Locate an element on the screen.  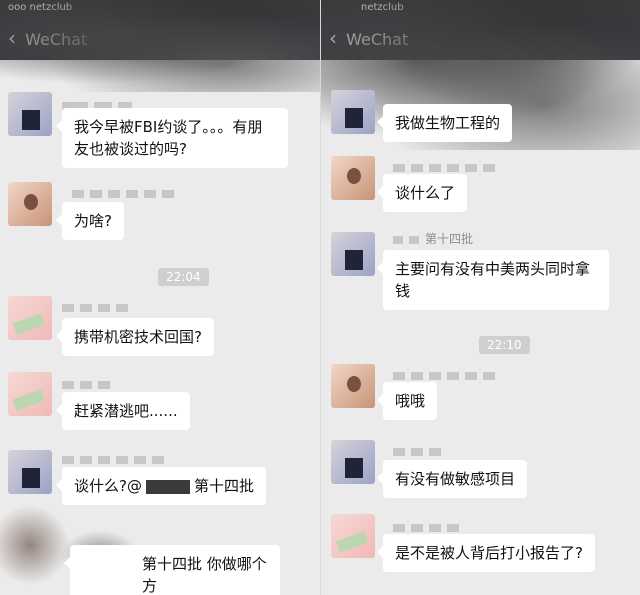
timestamp: 22:04 is located at coordinates (183, 277).